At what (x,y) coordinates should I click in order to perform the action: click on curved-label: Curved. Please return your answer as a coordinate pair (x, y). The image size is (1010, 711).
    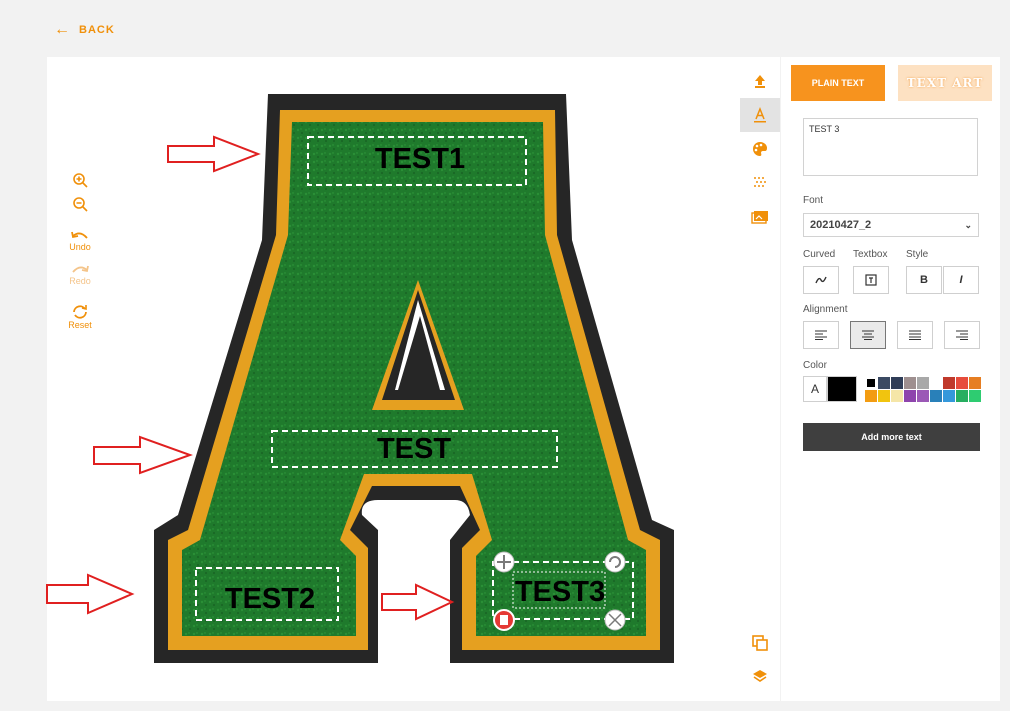
    Looking at the image, I should click on (819, 254).